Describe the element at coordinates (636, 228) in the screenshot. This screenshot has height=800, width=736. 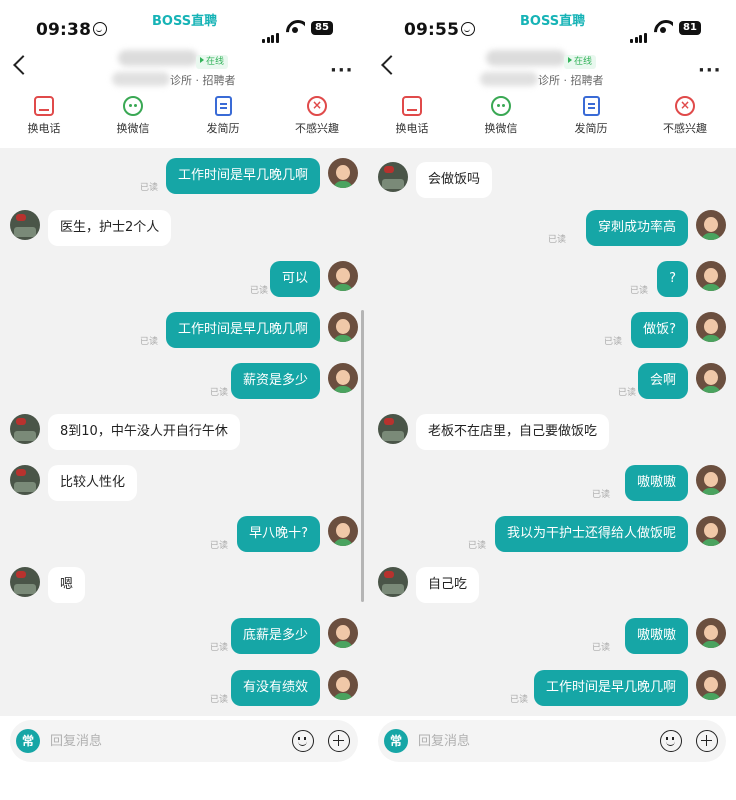
I see `message-bubble-sent: 穿刺成功率高` at that location.